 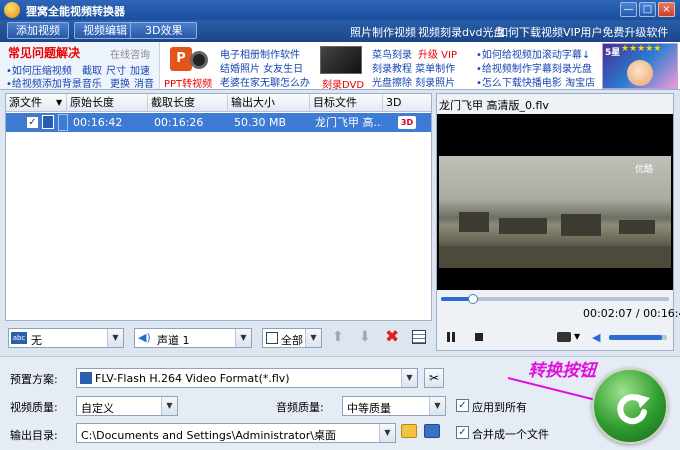 I want to click on burn-tutorial-link: 刻录教程 菜单制作, so click(x=413, y=67).